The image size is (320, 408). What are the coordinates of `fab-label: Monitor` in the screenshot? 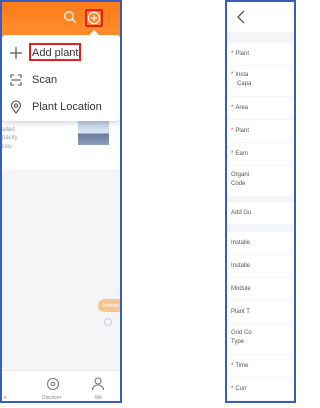 It's located at (111, 305).